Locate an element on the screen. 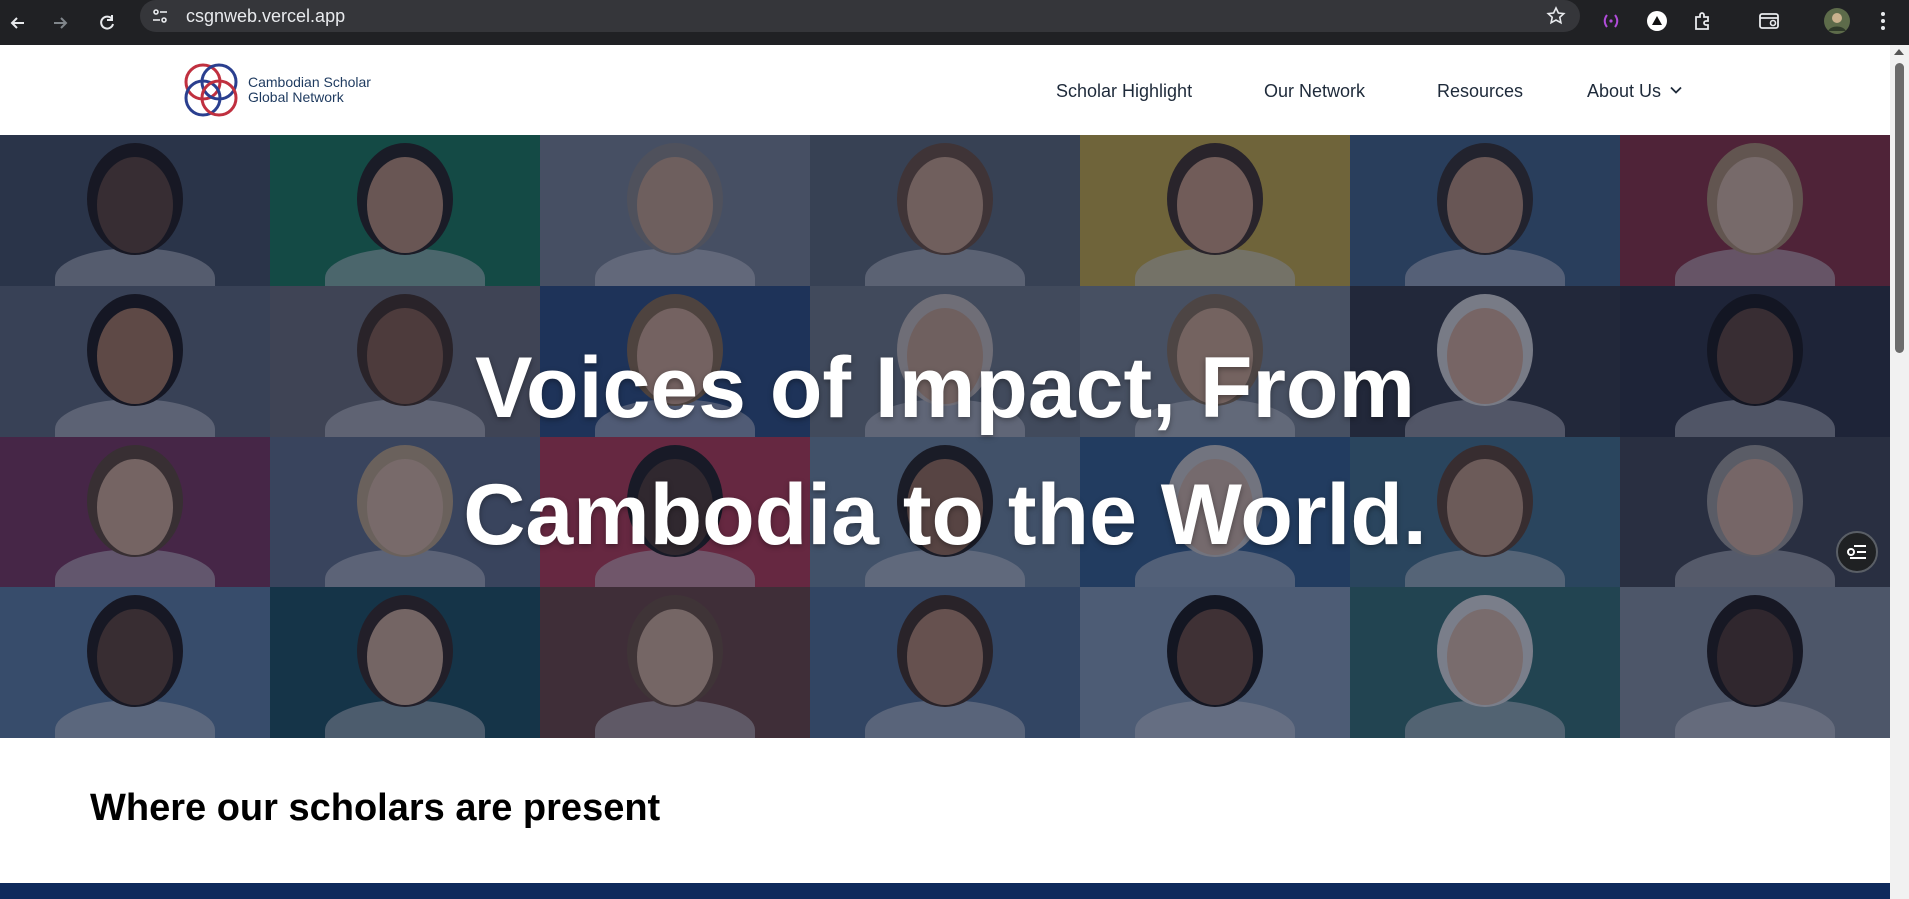 The image size is (1909, 899). site-info-icon is located at coordinates (160, 16).